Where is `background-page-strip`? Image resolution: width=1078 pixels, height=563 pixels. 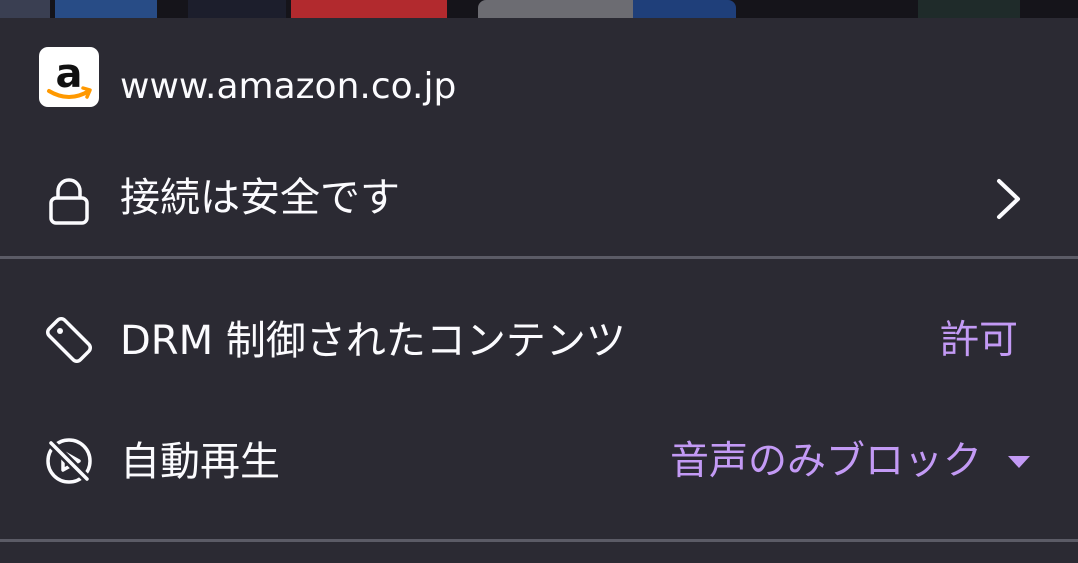 background-page-strip is located at coordinates (539, 9).